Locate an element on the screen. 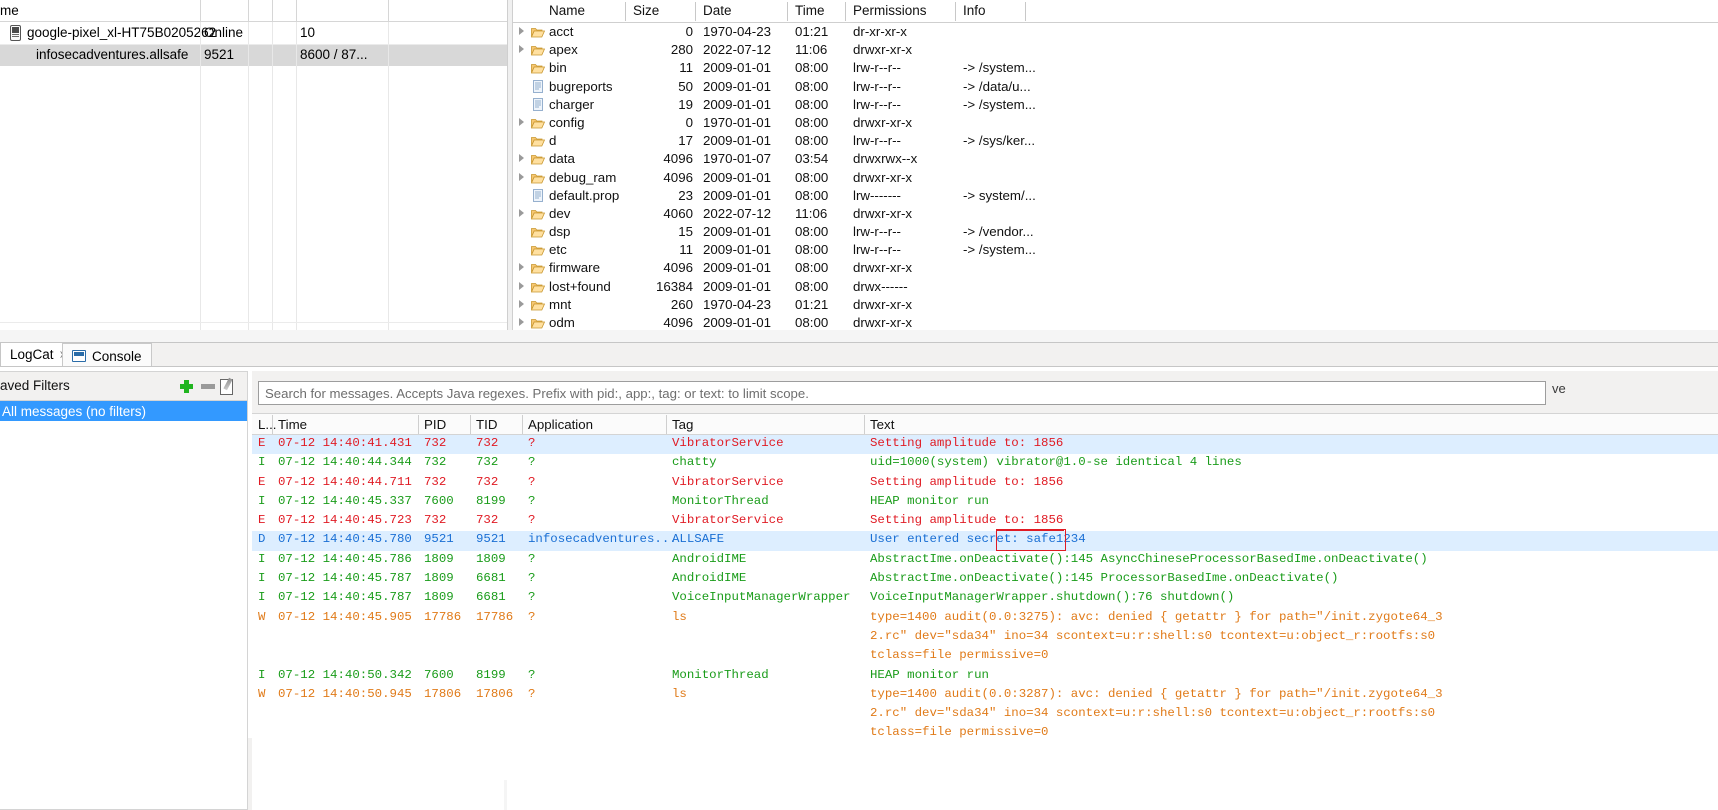 This screenshot has height=810, width=1718. fx-date: 2009-01-01 is located at coordinates (737, 322).